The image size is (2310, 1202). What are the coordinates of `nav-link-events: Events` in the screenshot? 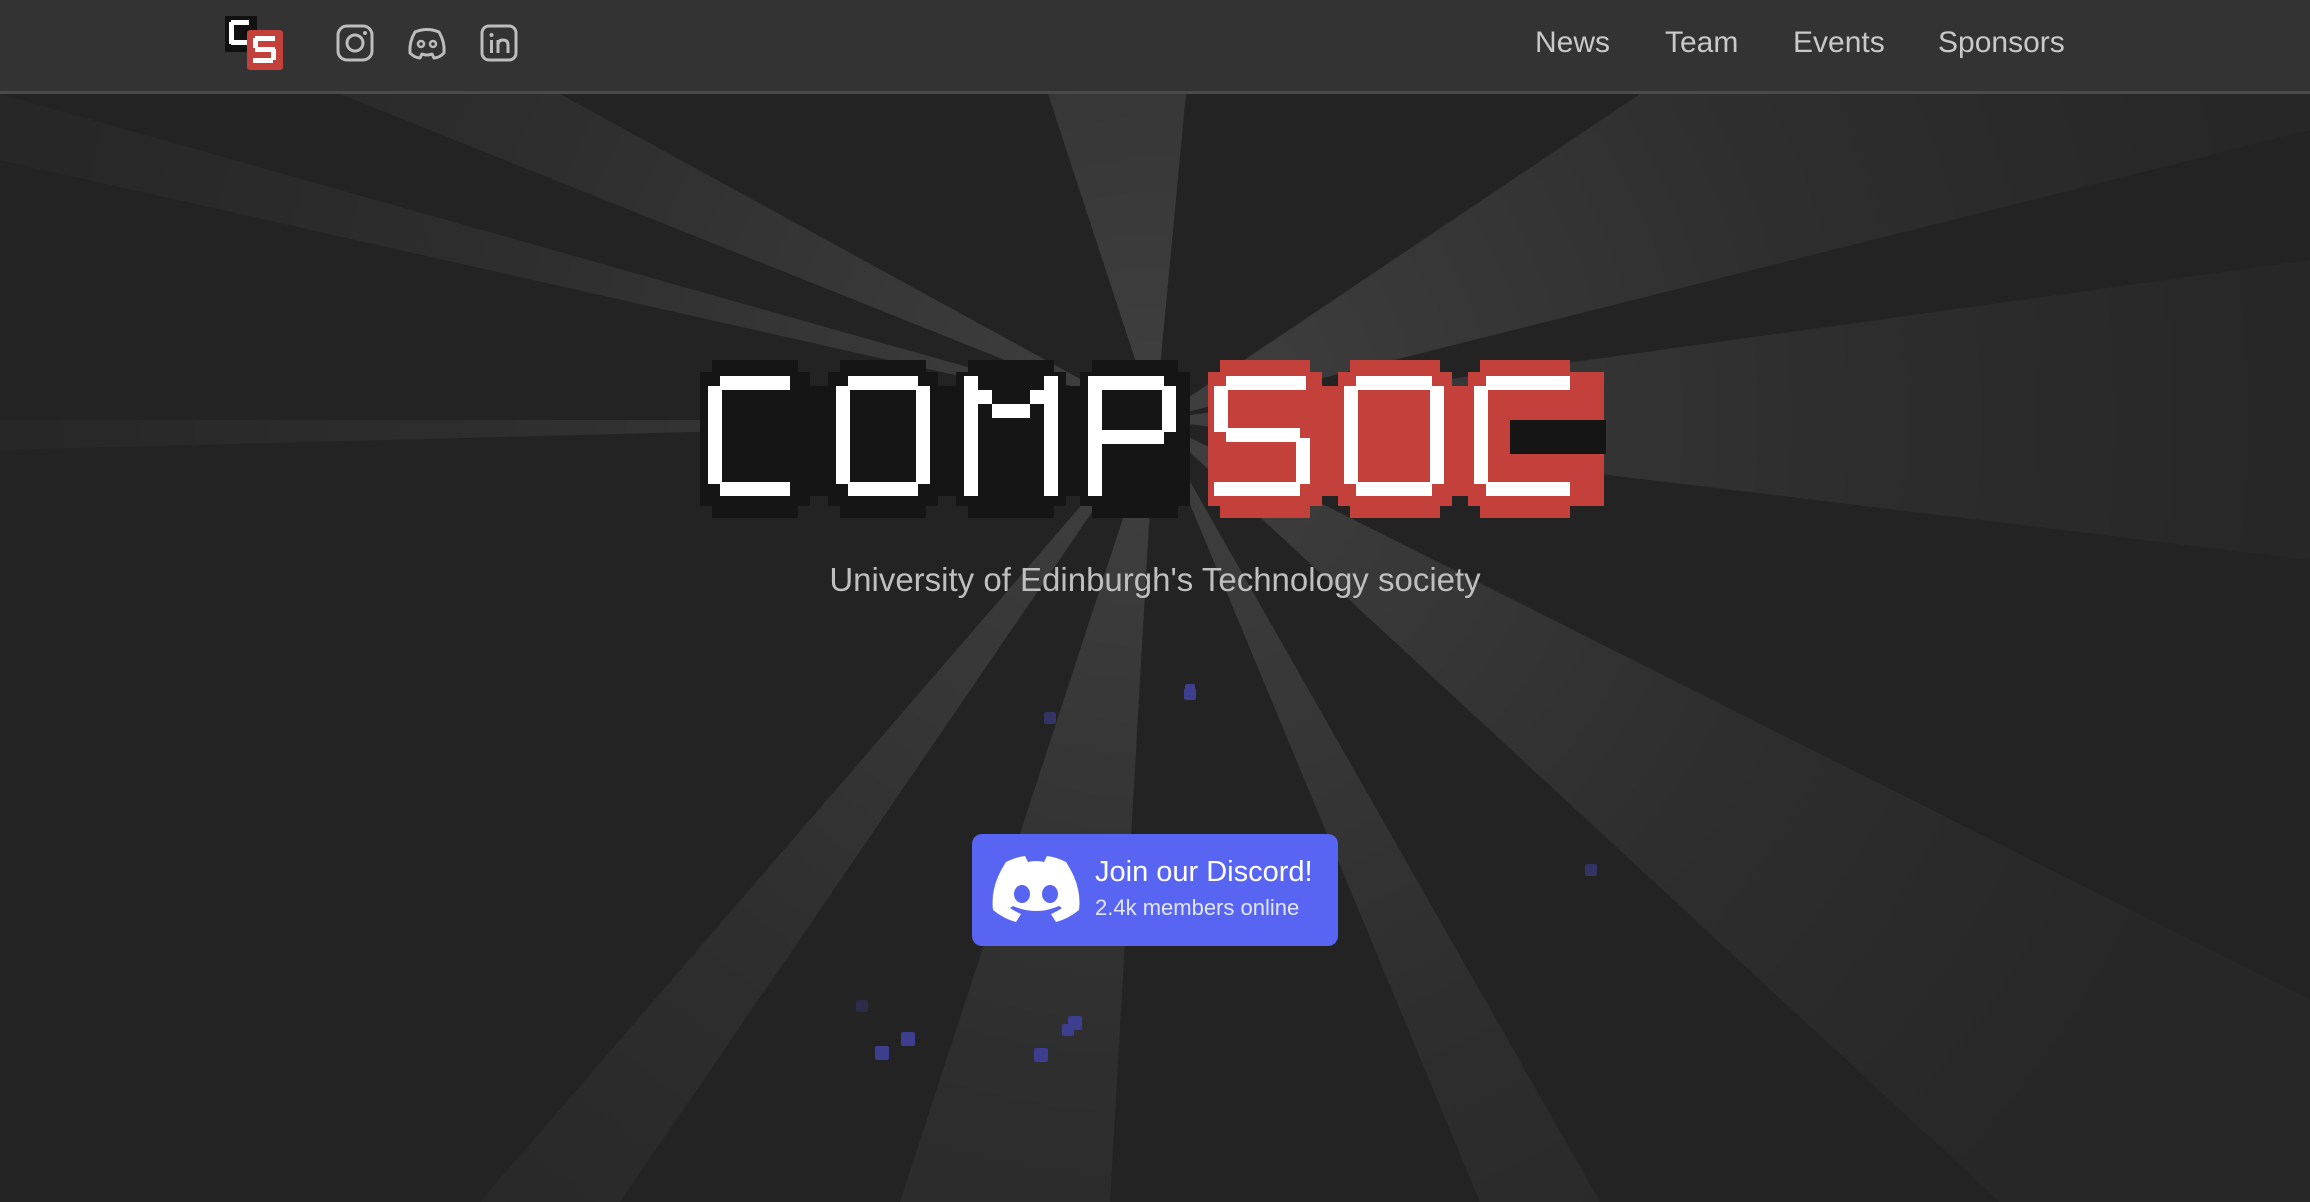 It's located at (1839, 43).